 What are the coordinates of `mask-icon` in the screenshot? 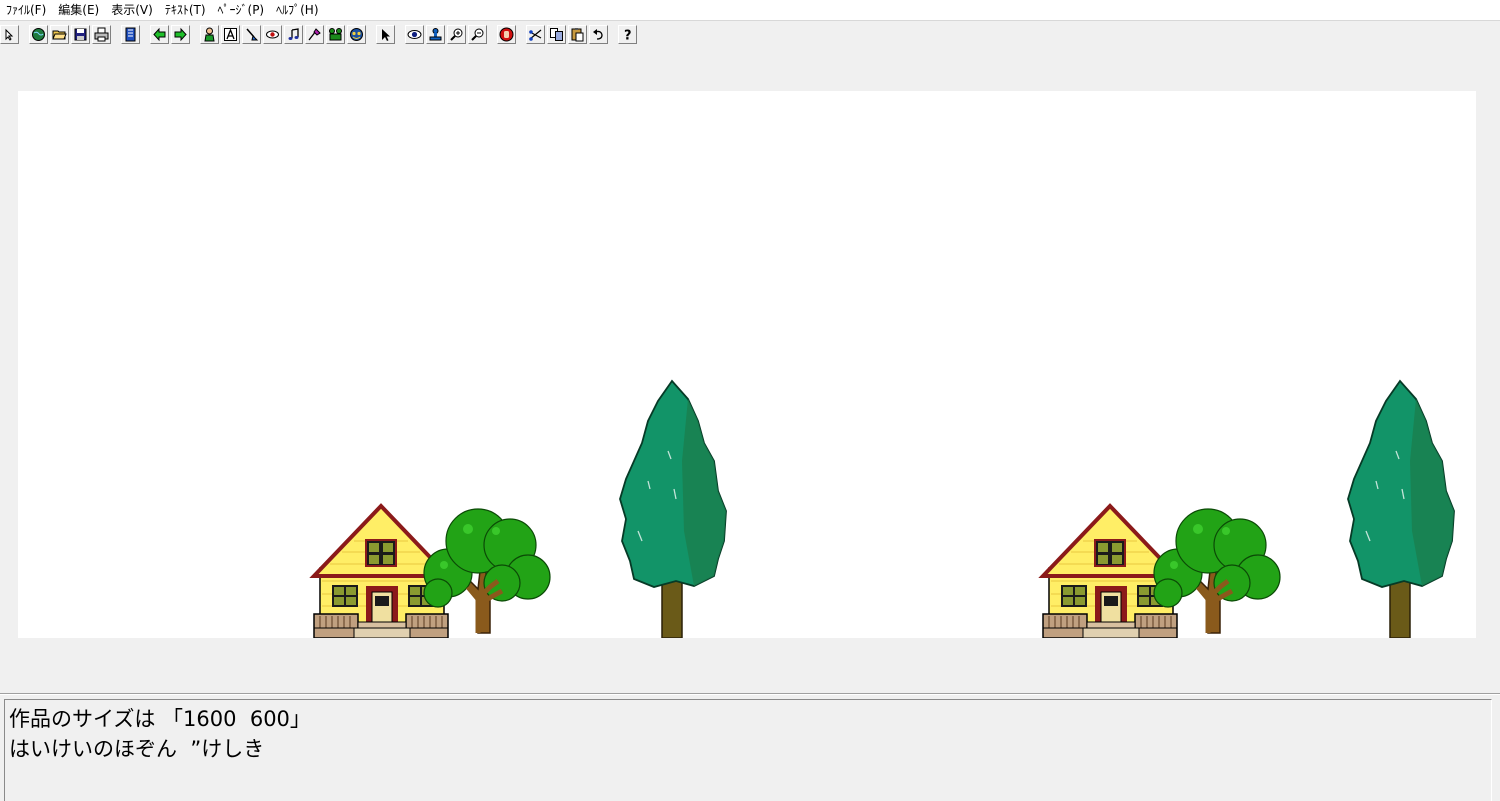 It's located at (356, 34).